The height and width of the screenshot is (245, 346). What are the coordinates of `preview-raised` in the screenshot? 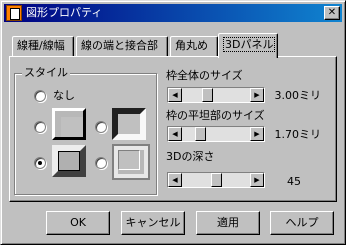 It's located at (69, 124).